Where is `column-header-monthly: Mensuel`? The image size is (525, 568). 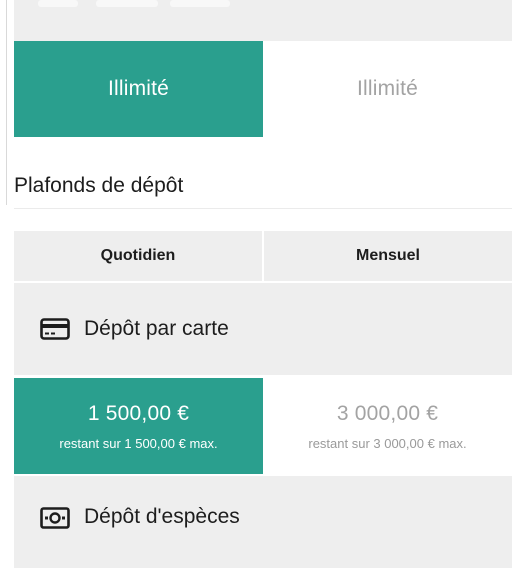 column-header-monthly: Mensuel is located at coordinates (387, 255).